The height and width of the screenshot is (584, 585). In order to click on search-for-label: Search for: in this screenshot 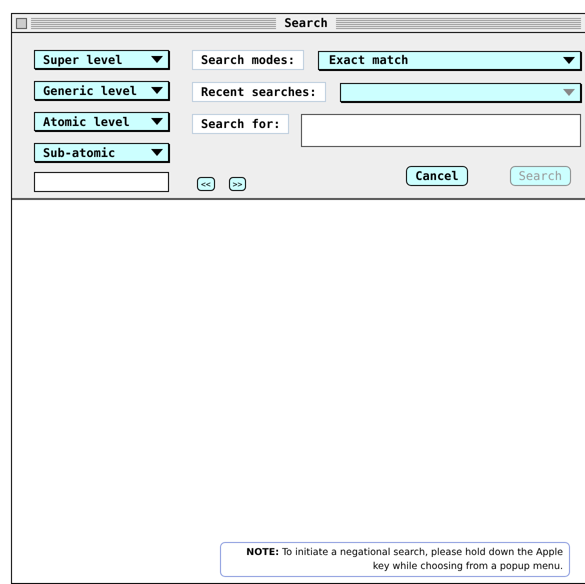, I will do `click(241, 124)`.